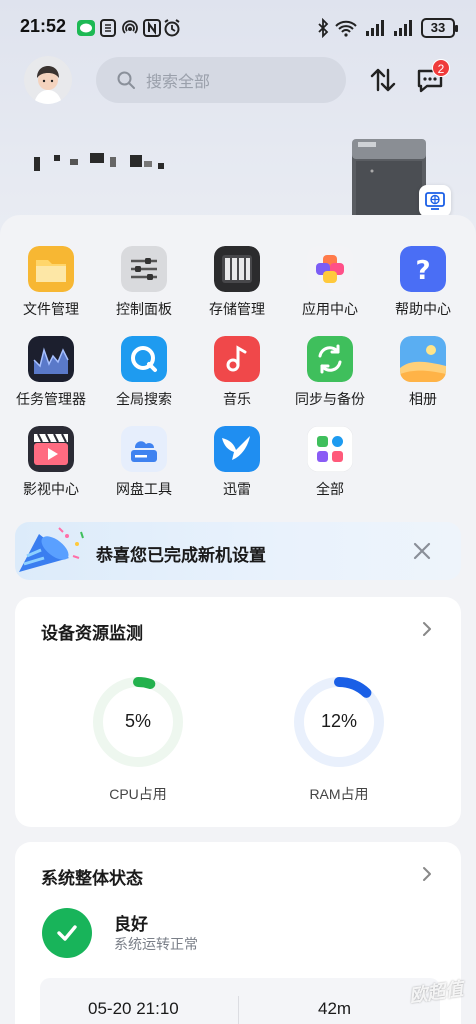 The width and height of the screenshot is (476, 1024). I want to click on app-control-panel: 控制面板, so click(144, 287).